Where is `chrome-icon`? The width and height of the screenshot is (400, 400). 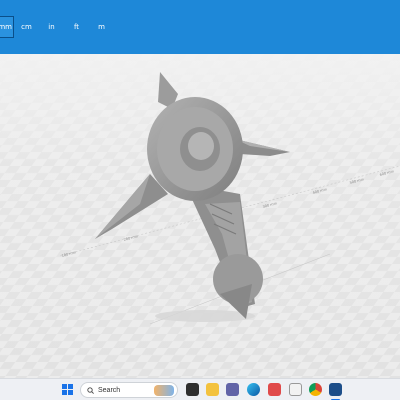
chrome-icon is located at coordinates (315, 389).